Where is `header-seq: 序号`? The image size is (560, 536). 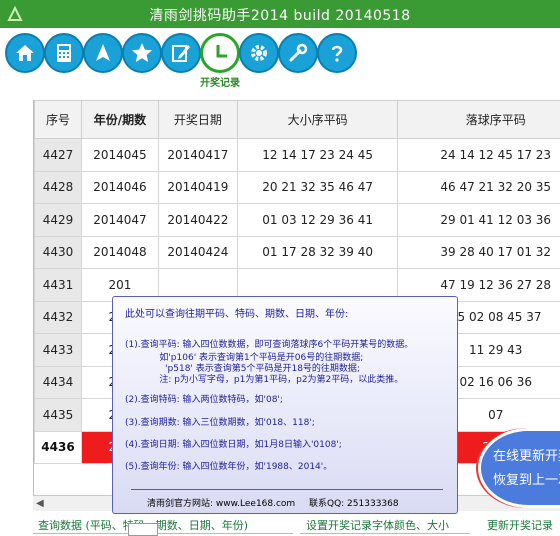
header-seq: 序号 is located at coordinates (58, 119).